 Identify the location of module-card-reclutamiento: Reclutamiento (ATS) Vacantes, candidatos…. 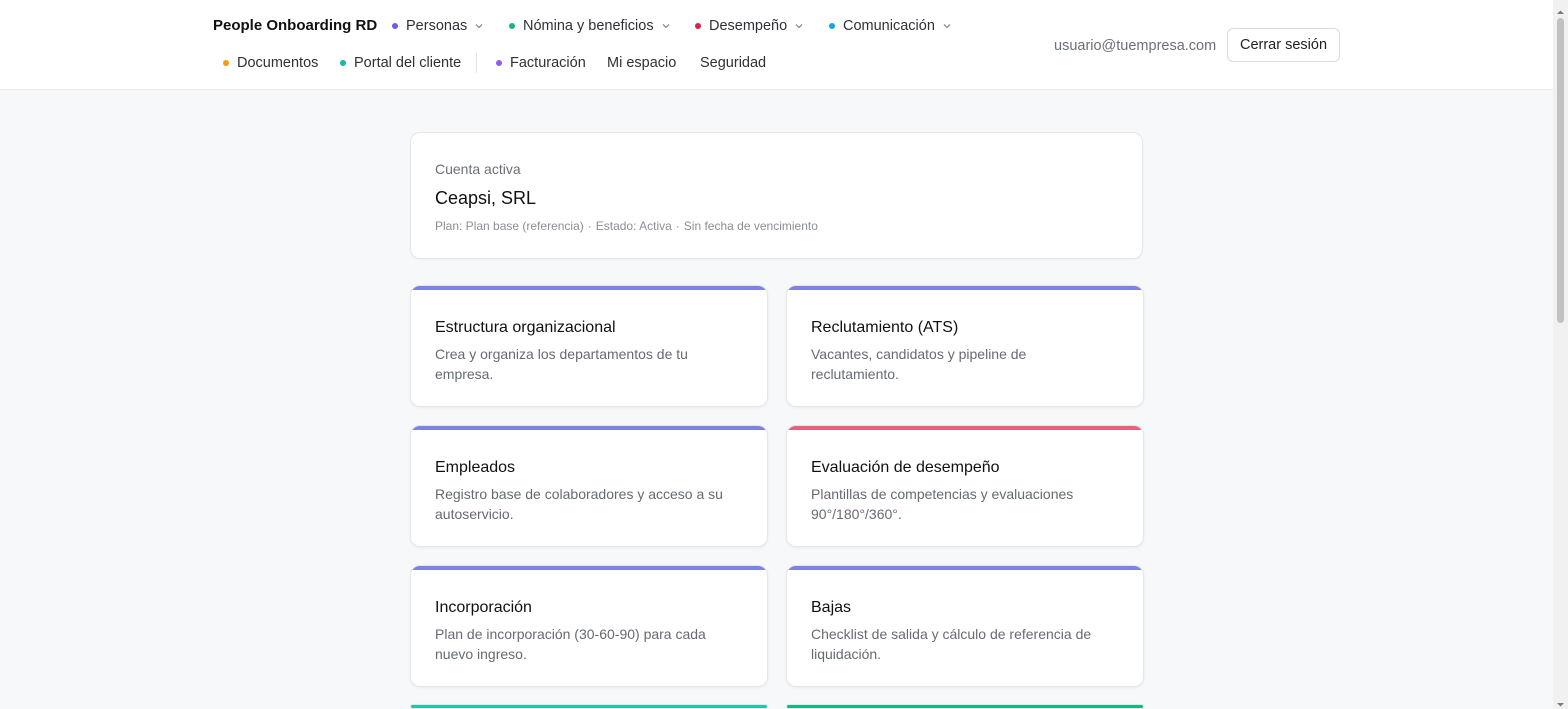
(965, 346).